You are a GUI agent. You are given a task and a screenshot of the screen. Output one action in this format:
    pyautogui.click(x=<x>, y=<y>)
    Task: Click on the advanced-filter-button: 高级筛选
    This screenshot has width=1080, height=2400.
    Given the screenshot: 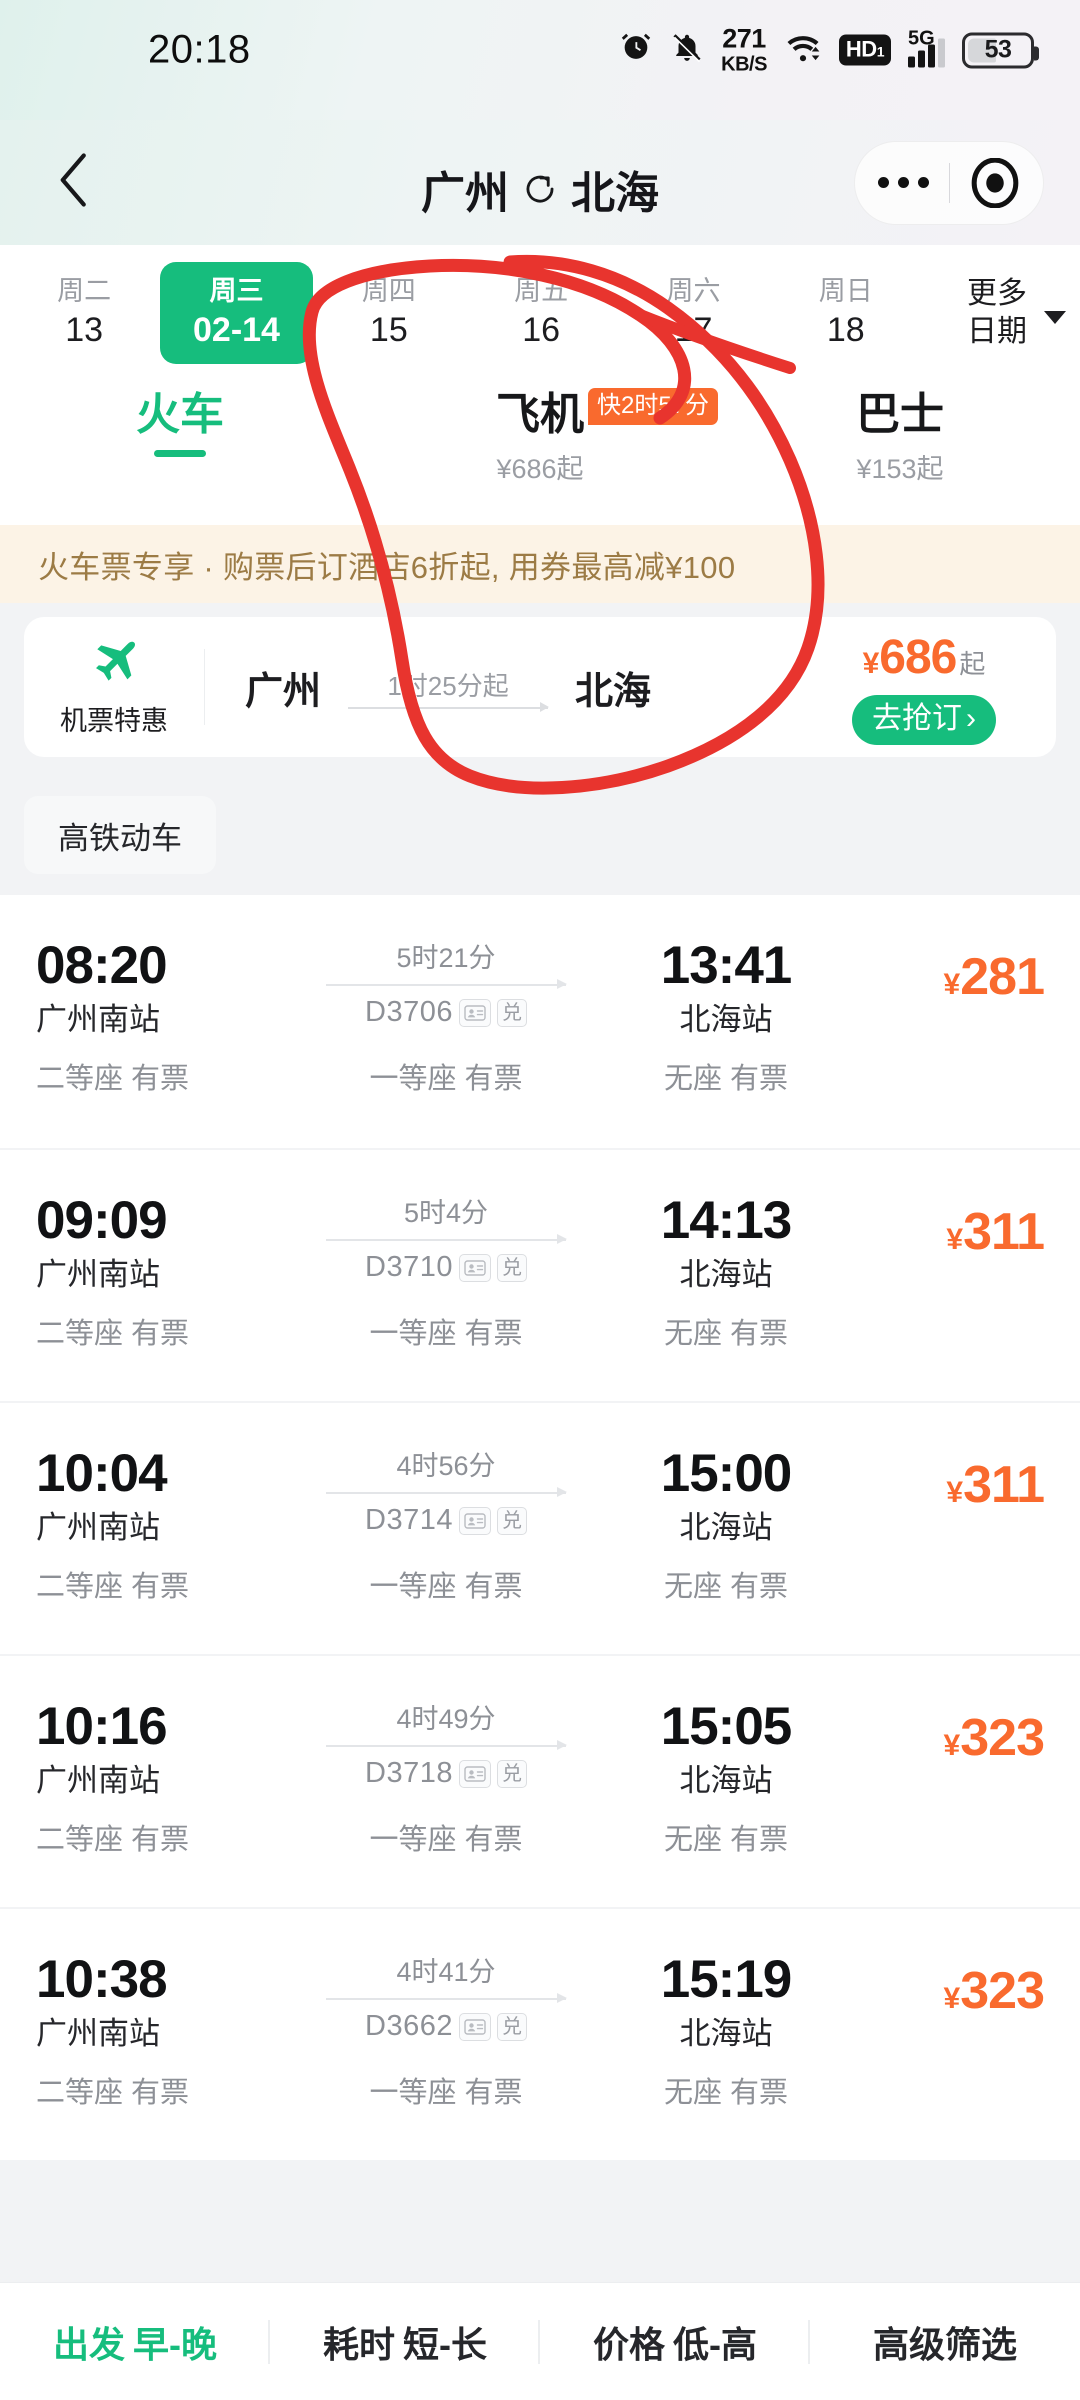 What is the action you would take?
    pyautogui.click(x=945, y=2342)
    